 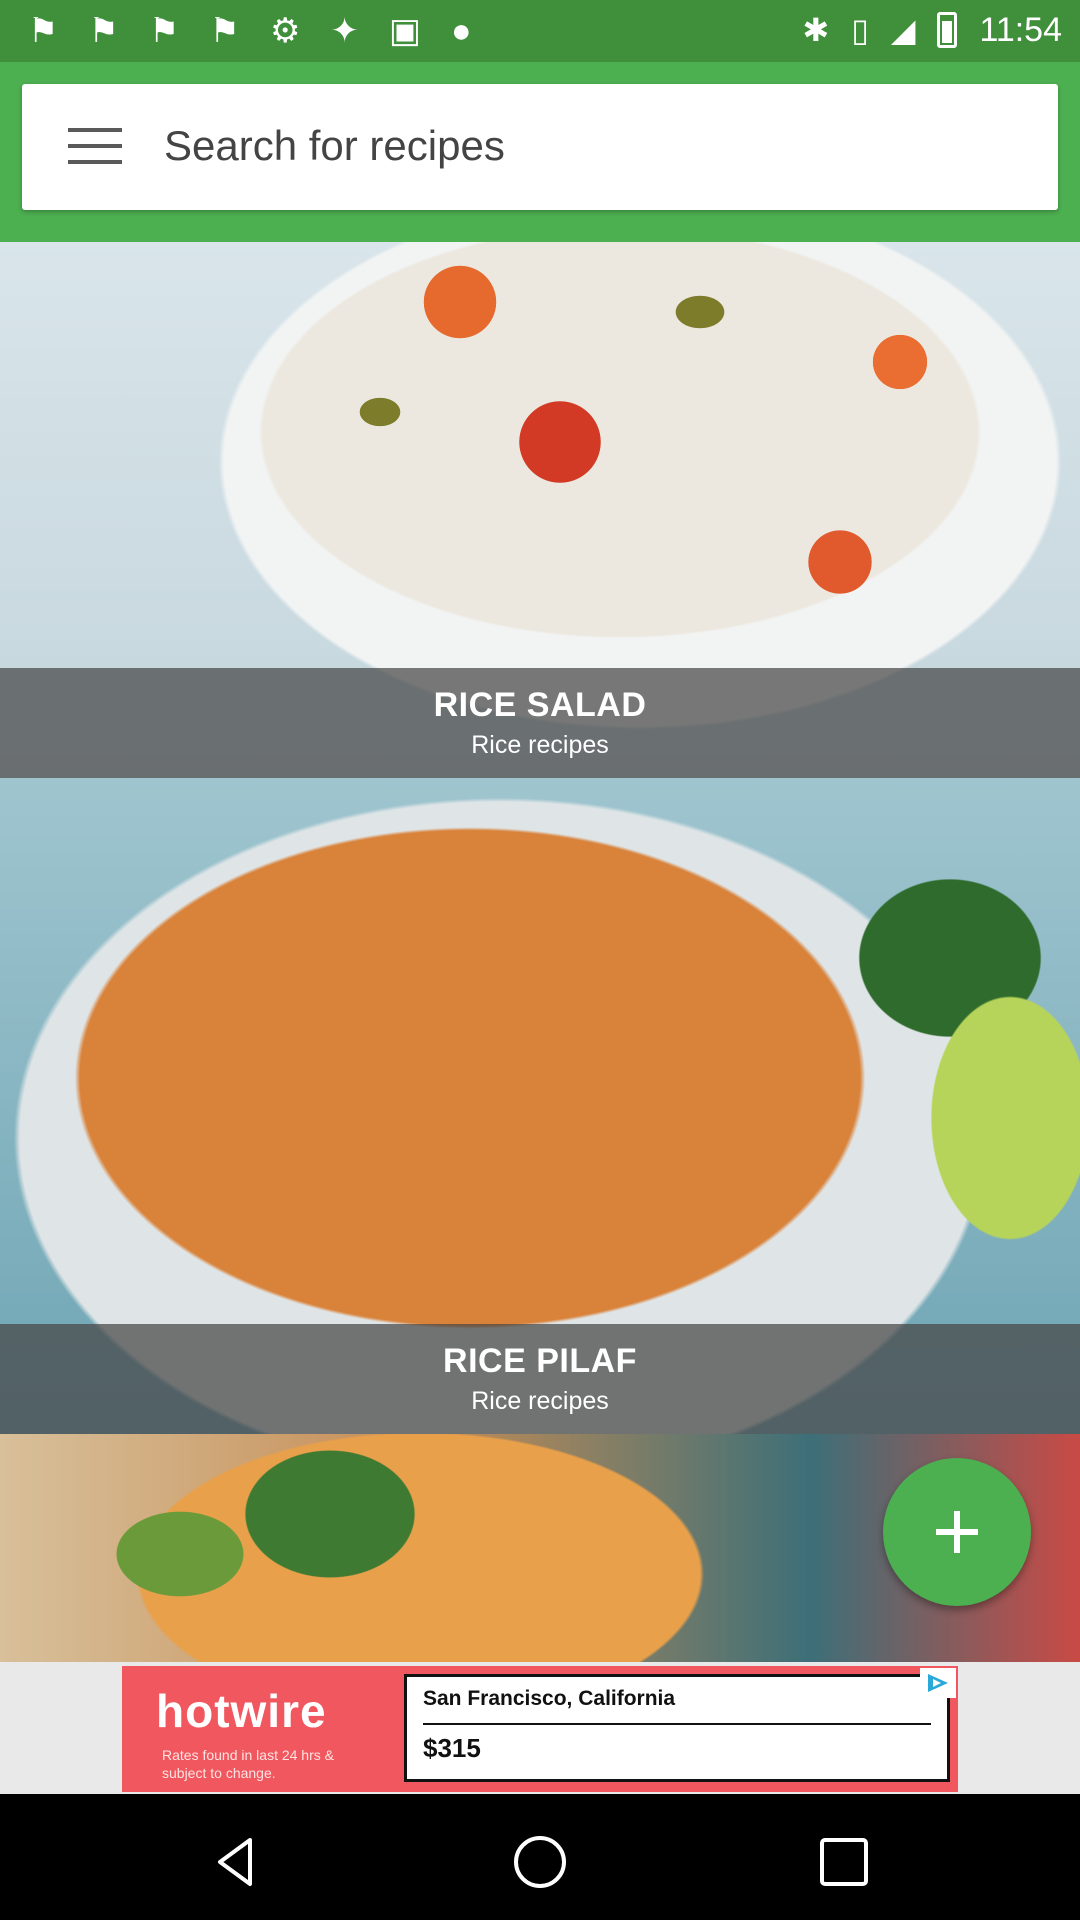 What do you see at coordinates (938, 1683) in the screenshot?
I see `adchoices-icon` at bounding box center [938, 1683].